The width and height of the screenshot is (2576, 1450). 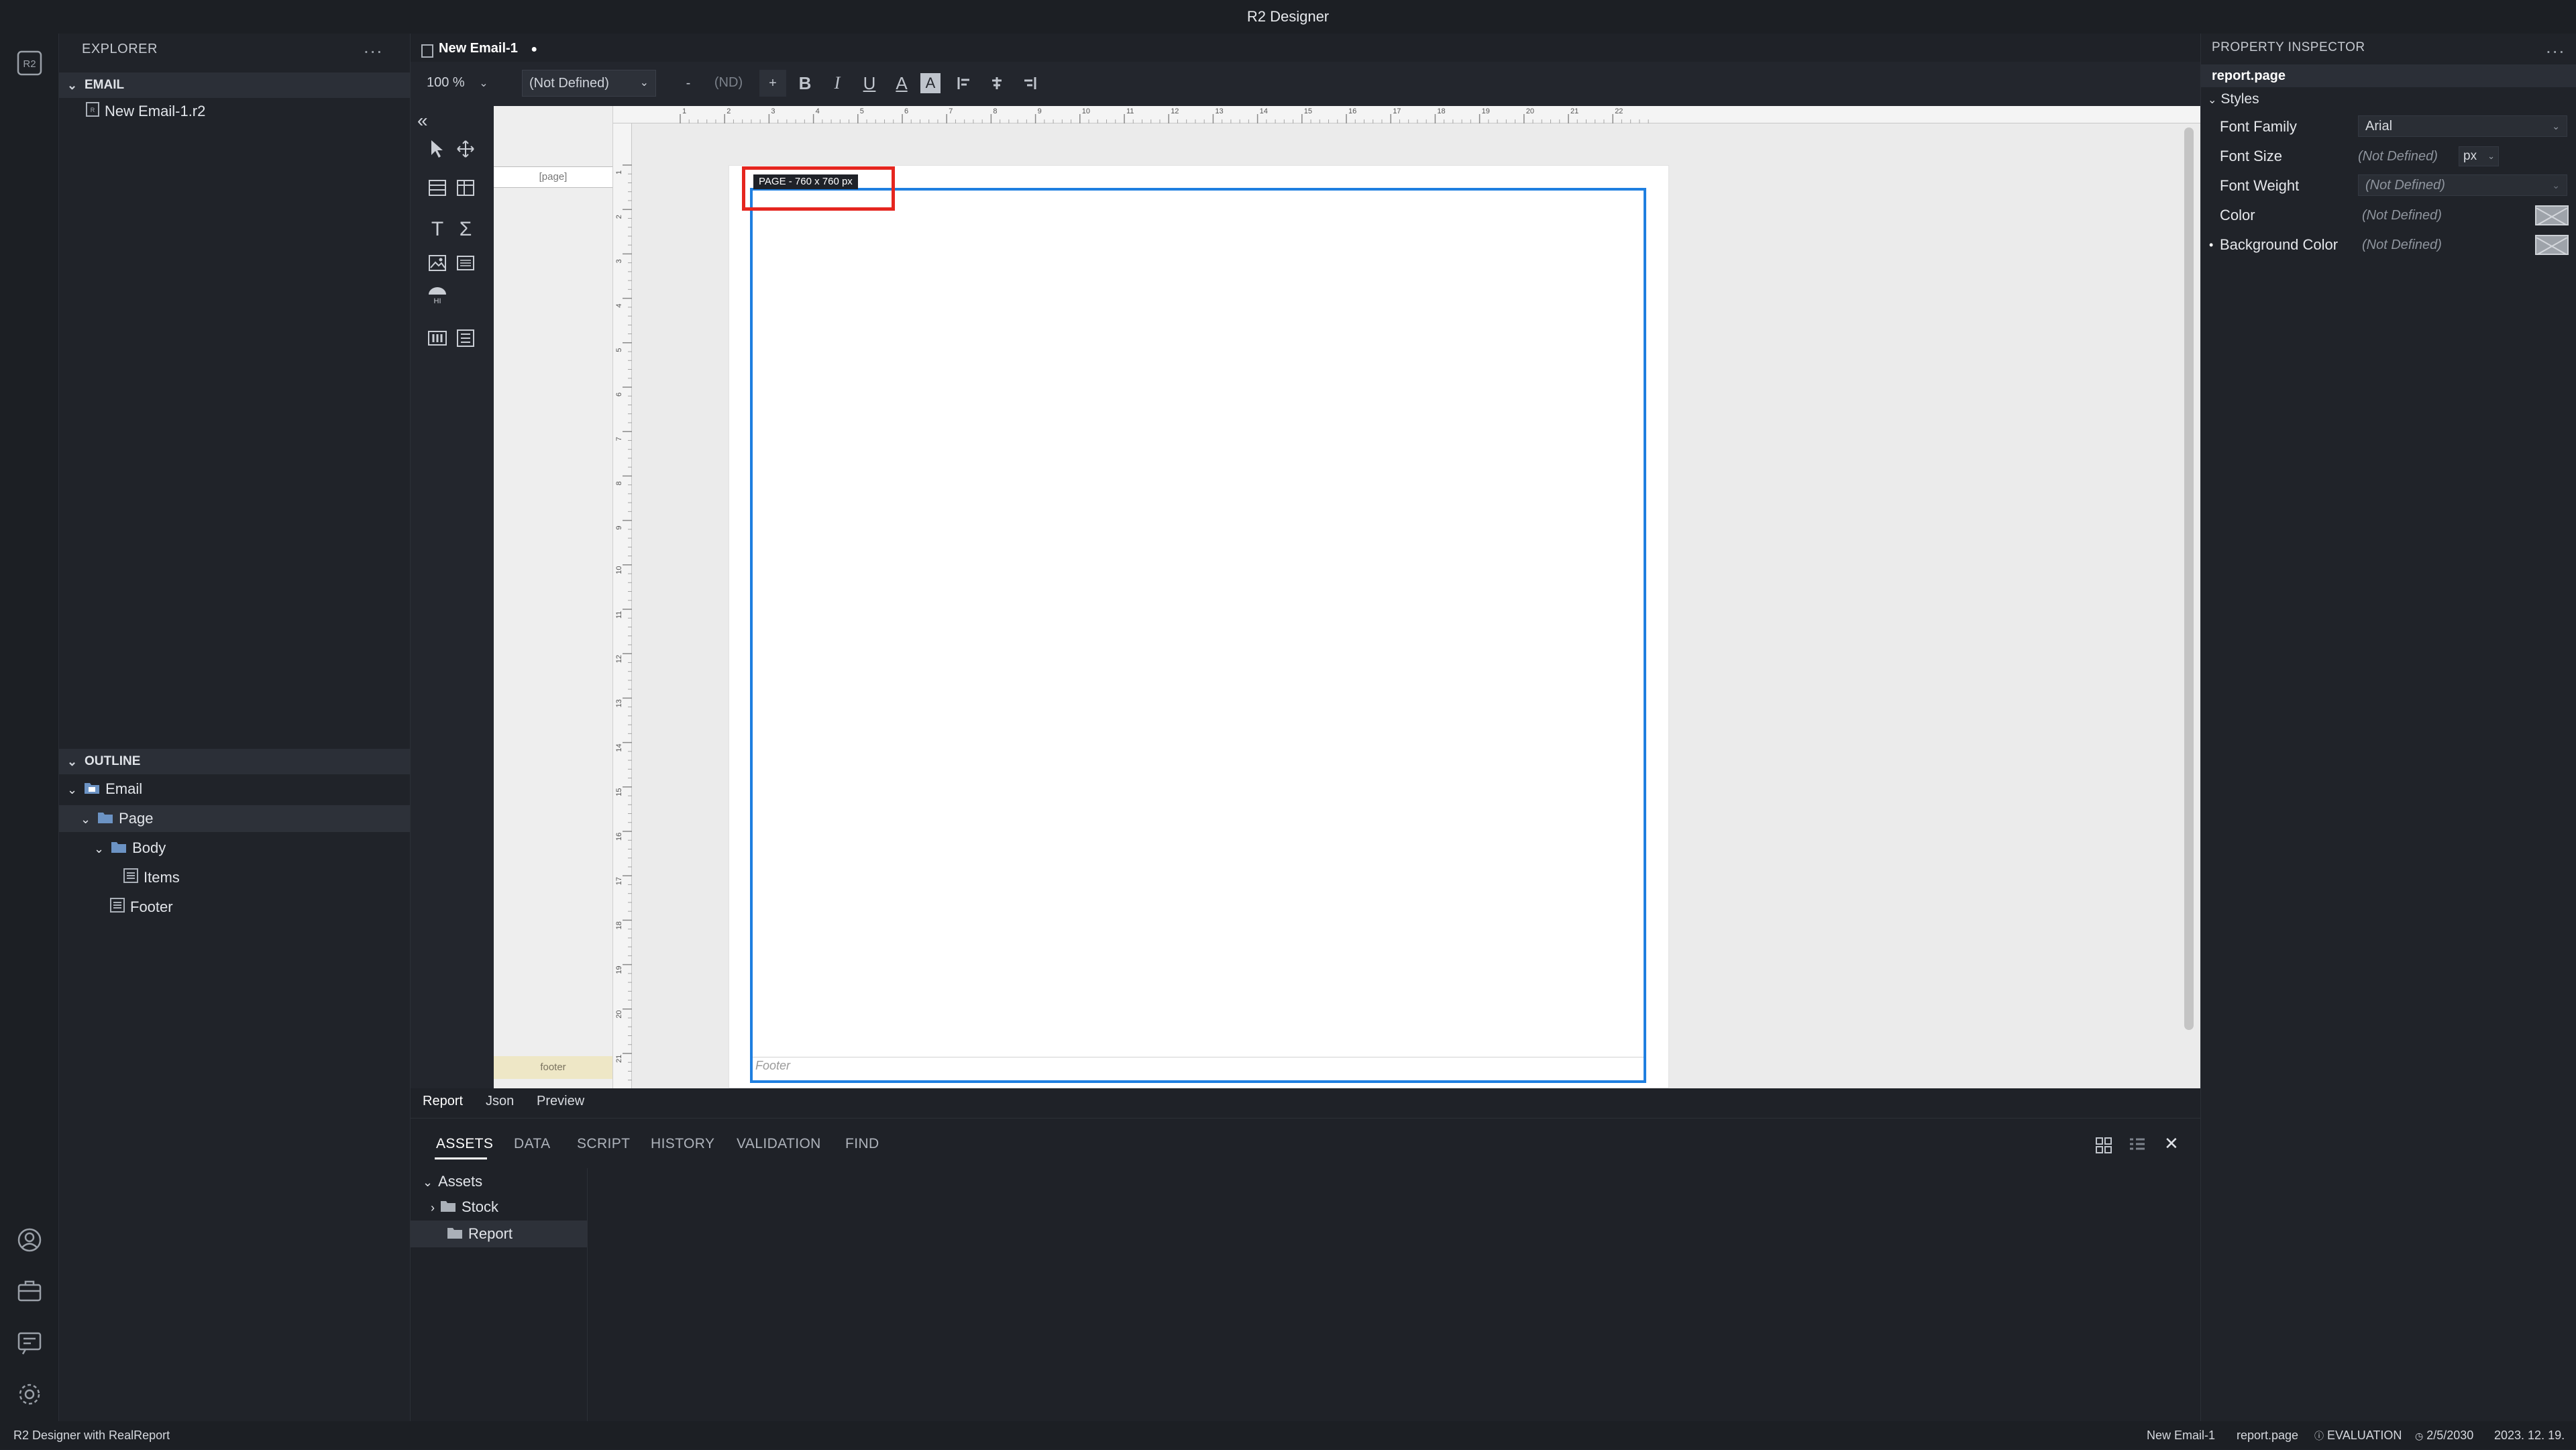 What do you see at coordinates (2181, 1435) in the screenshot?
I see `status-document: New Email-1` at bounding box center [2181, 1435].